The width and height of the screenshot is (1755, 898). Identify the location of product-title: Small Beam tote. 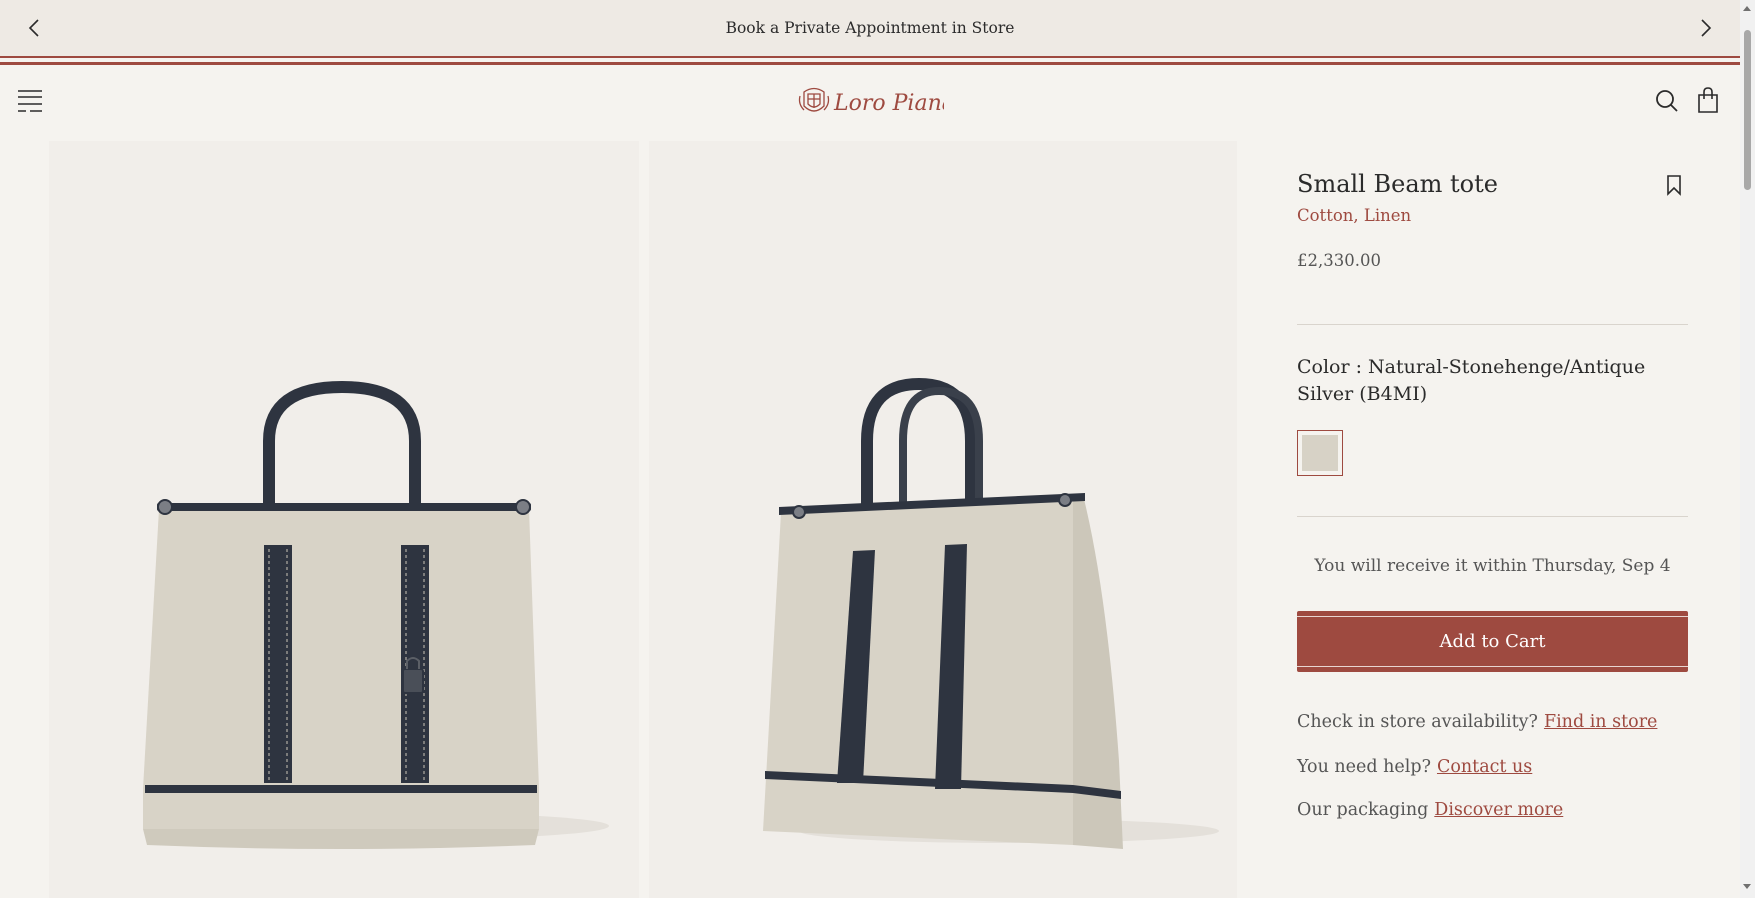
(1397, 184).